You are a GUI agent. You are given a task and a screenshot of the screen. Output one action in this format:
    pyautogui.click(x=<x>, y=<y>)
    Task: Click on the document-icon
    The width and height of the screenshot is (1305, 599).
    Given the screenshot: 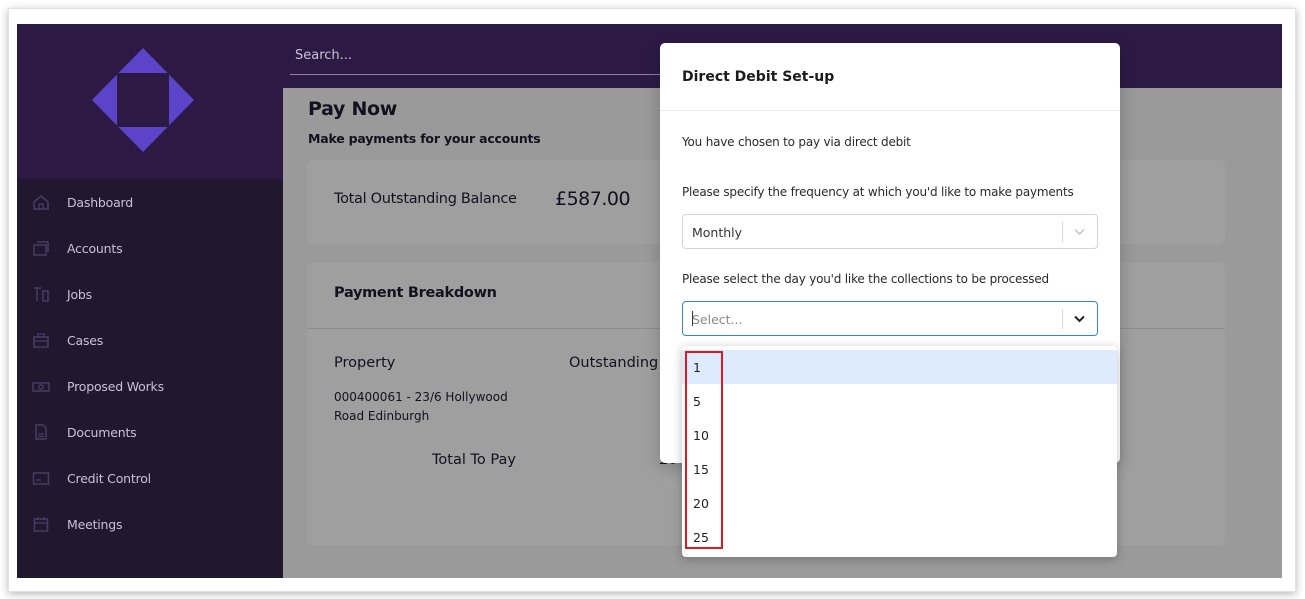 What is the action you would take?
    pyautogui.click(x=41, y=432)
    